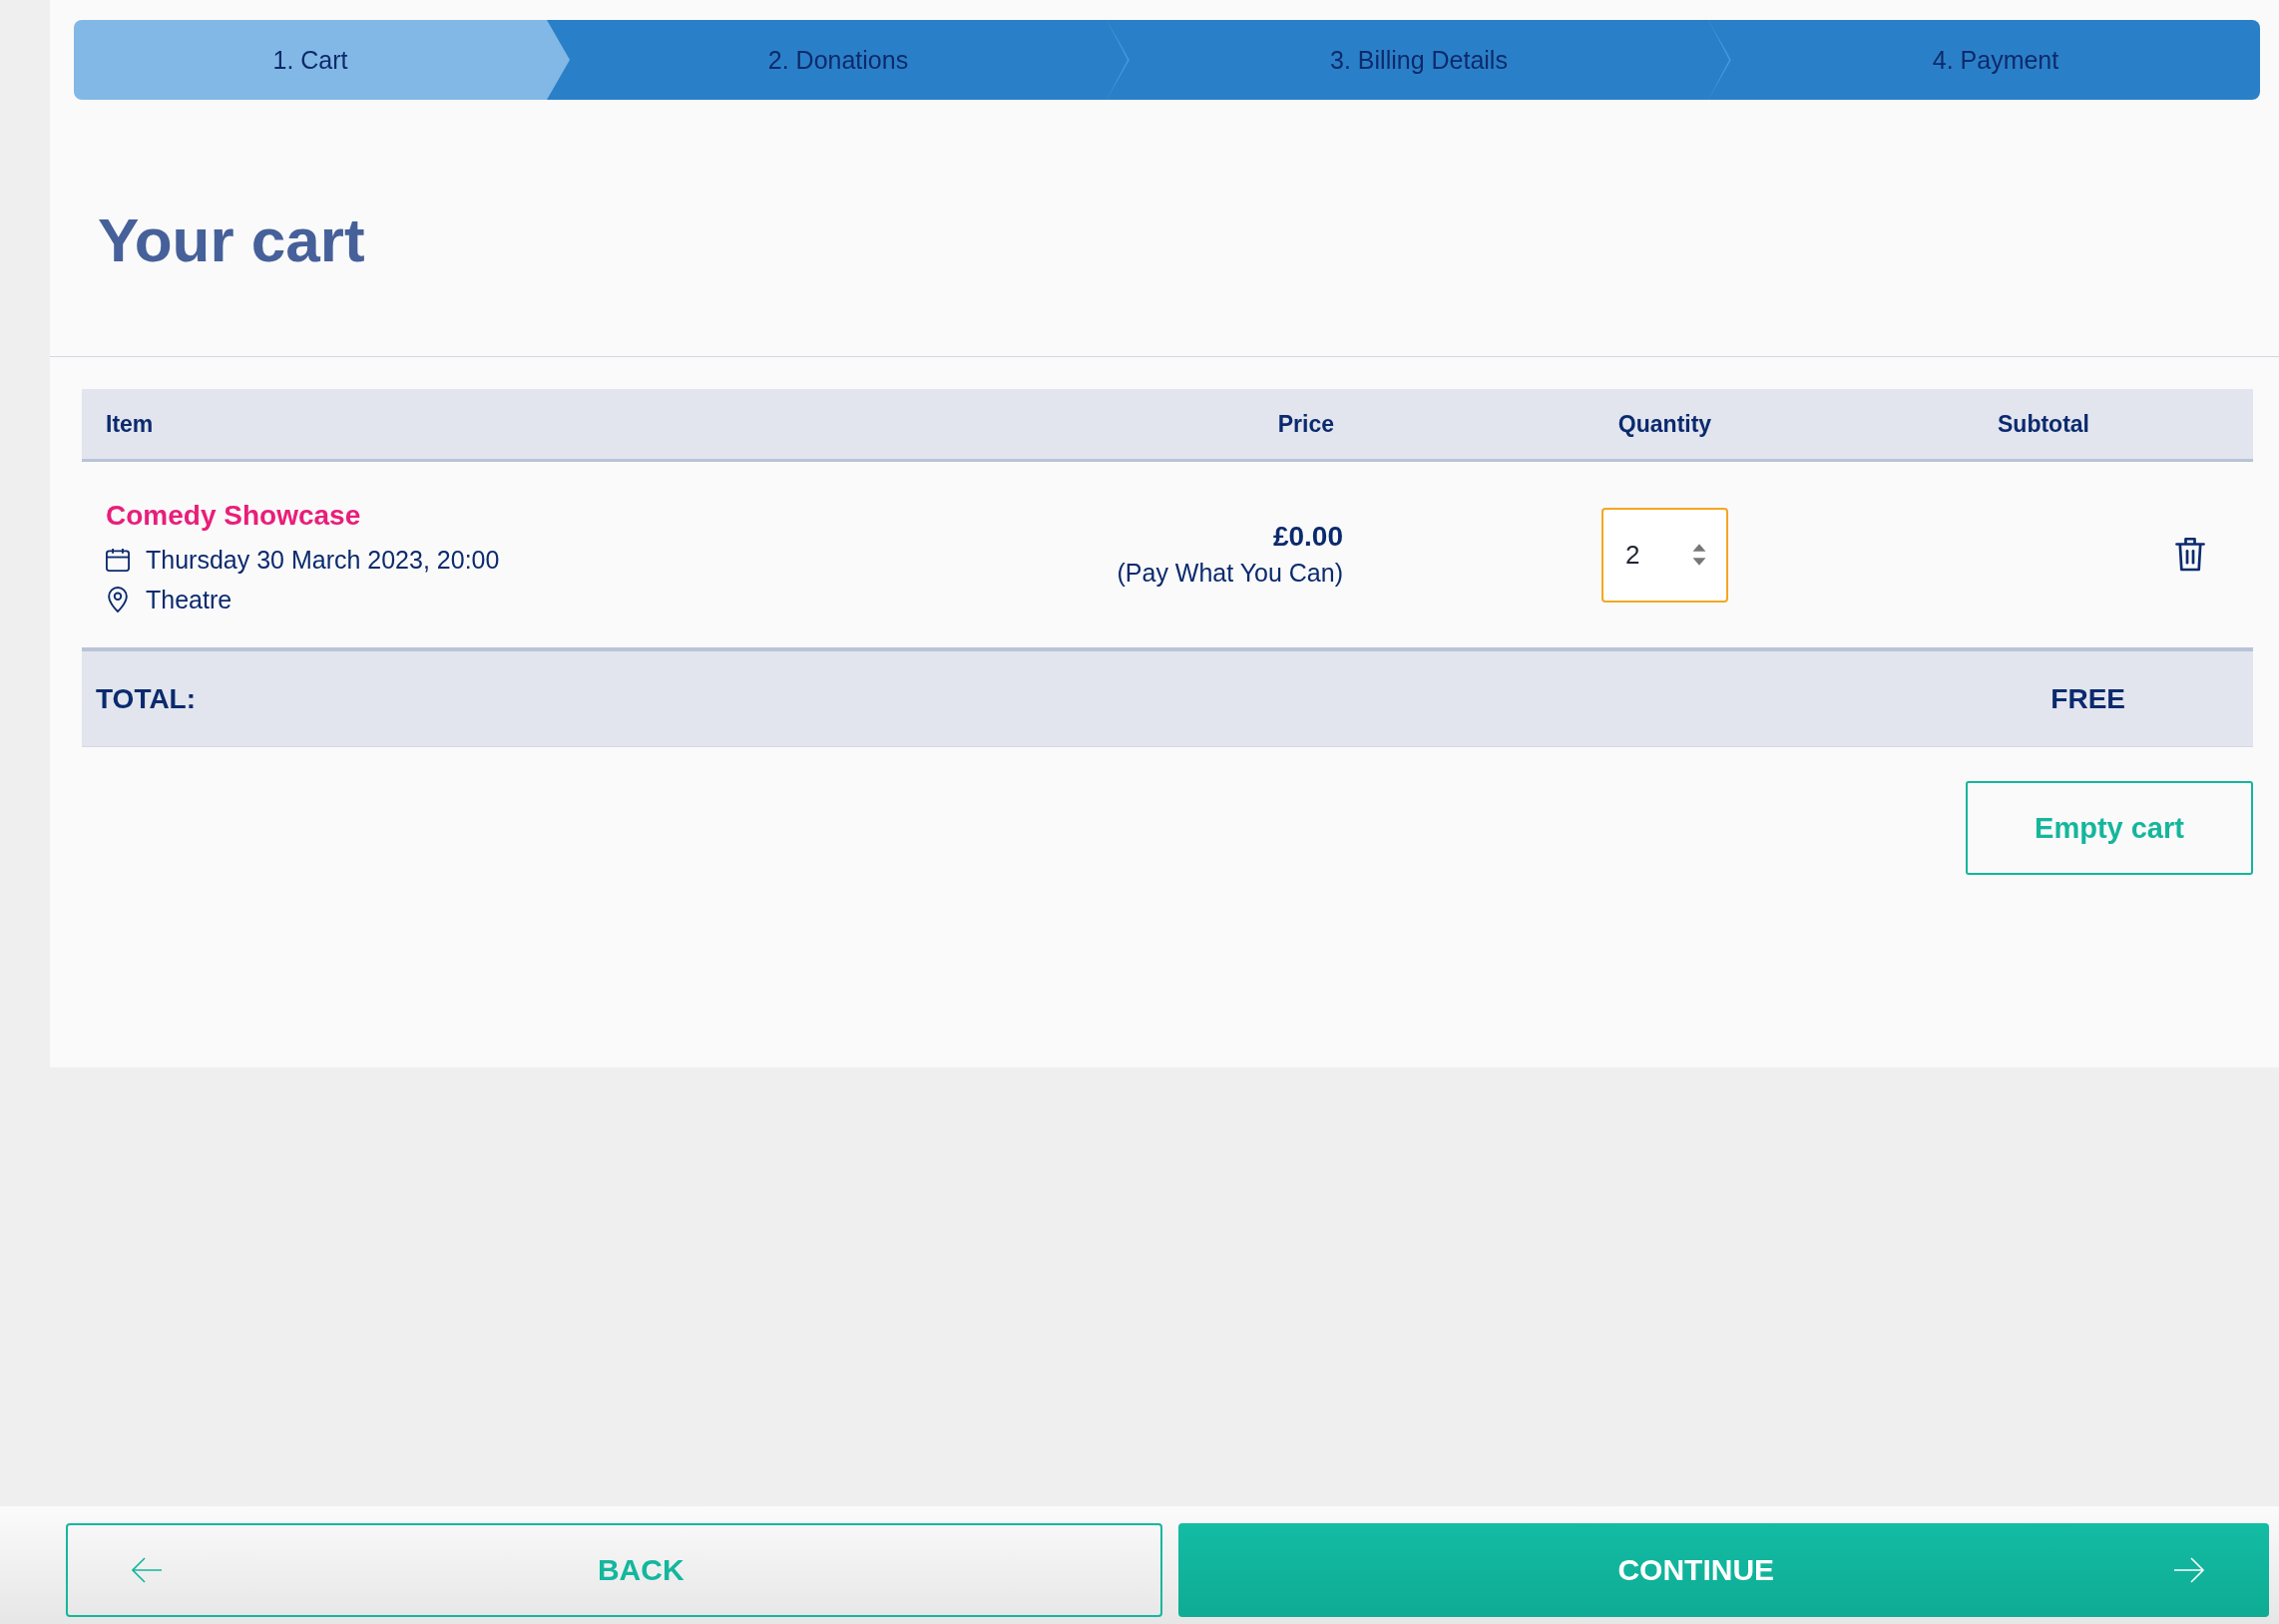  What do you see at coordinates (118, 599) in the screenshot?
I see `location-pin-icon` at bounding box center [118, 599].